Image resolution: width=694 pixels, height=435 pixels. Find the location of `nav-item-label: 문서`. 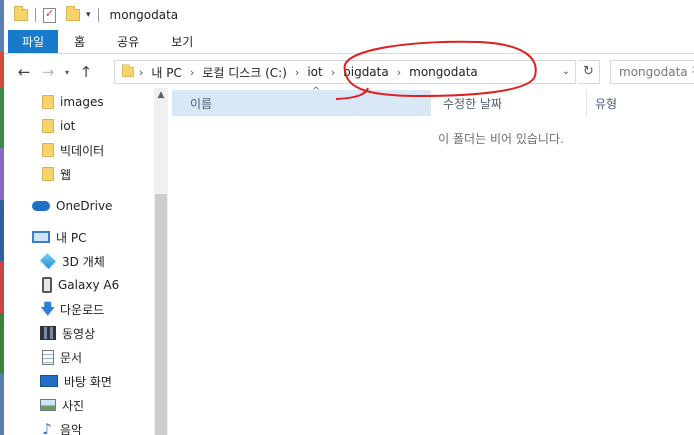

nav-item-label: 문서 is located at coordinates (71, 357).